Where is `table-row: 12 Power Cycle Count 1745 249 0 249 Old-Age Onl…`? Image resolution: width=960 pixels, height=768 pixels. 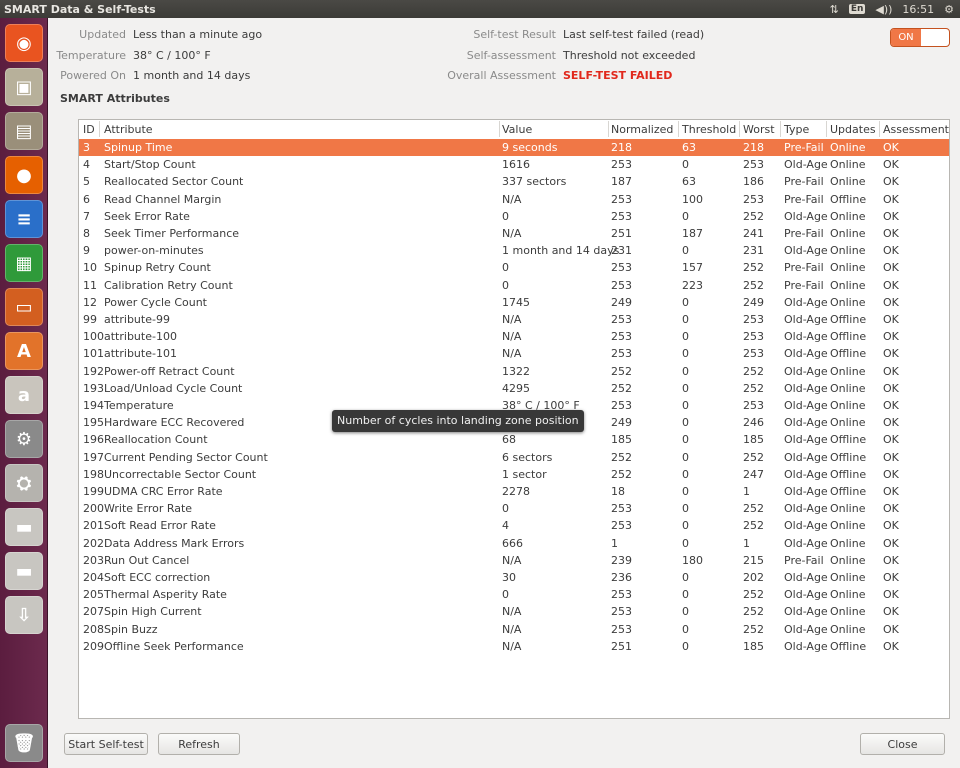
table-row: 12 Power Cycle Count 1745 249 0 249 Old-Age Onl… is located at coordinates (514, 302).